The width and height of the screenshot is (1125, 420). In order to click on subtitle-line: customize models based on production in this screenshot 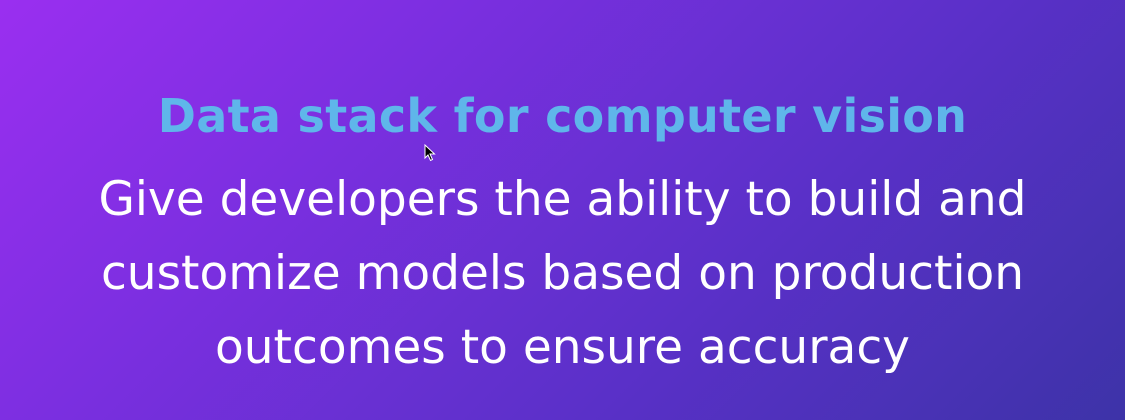, I will do `click(562, 273)`.